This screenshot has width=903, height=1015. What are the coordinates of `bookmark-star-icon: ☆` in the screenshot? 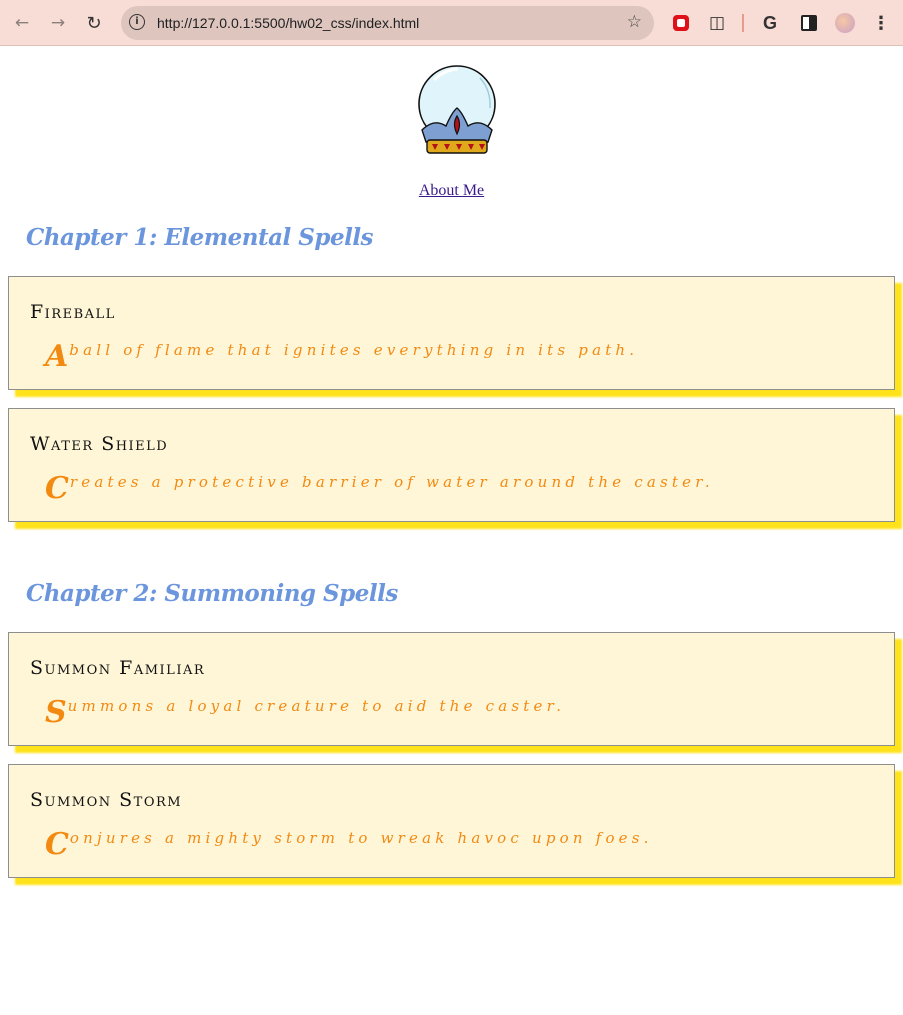 It's located at (634, 22).